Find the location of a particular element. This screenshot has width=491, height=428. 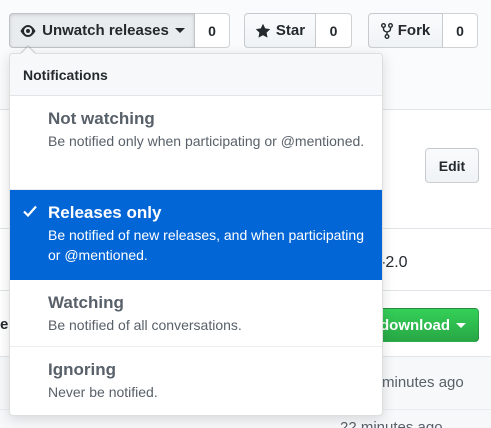

menu-item-title: Releases only is located at coordinates (105, 212).